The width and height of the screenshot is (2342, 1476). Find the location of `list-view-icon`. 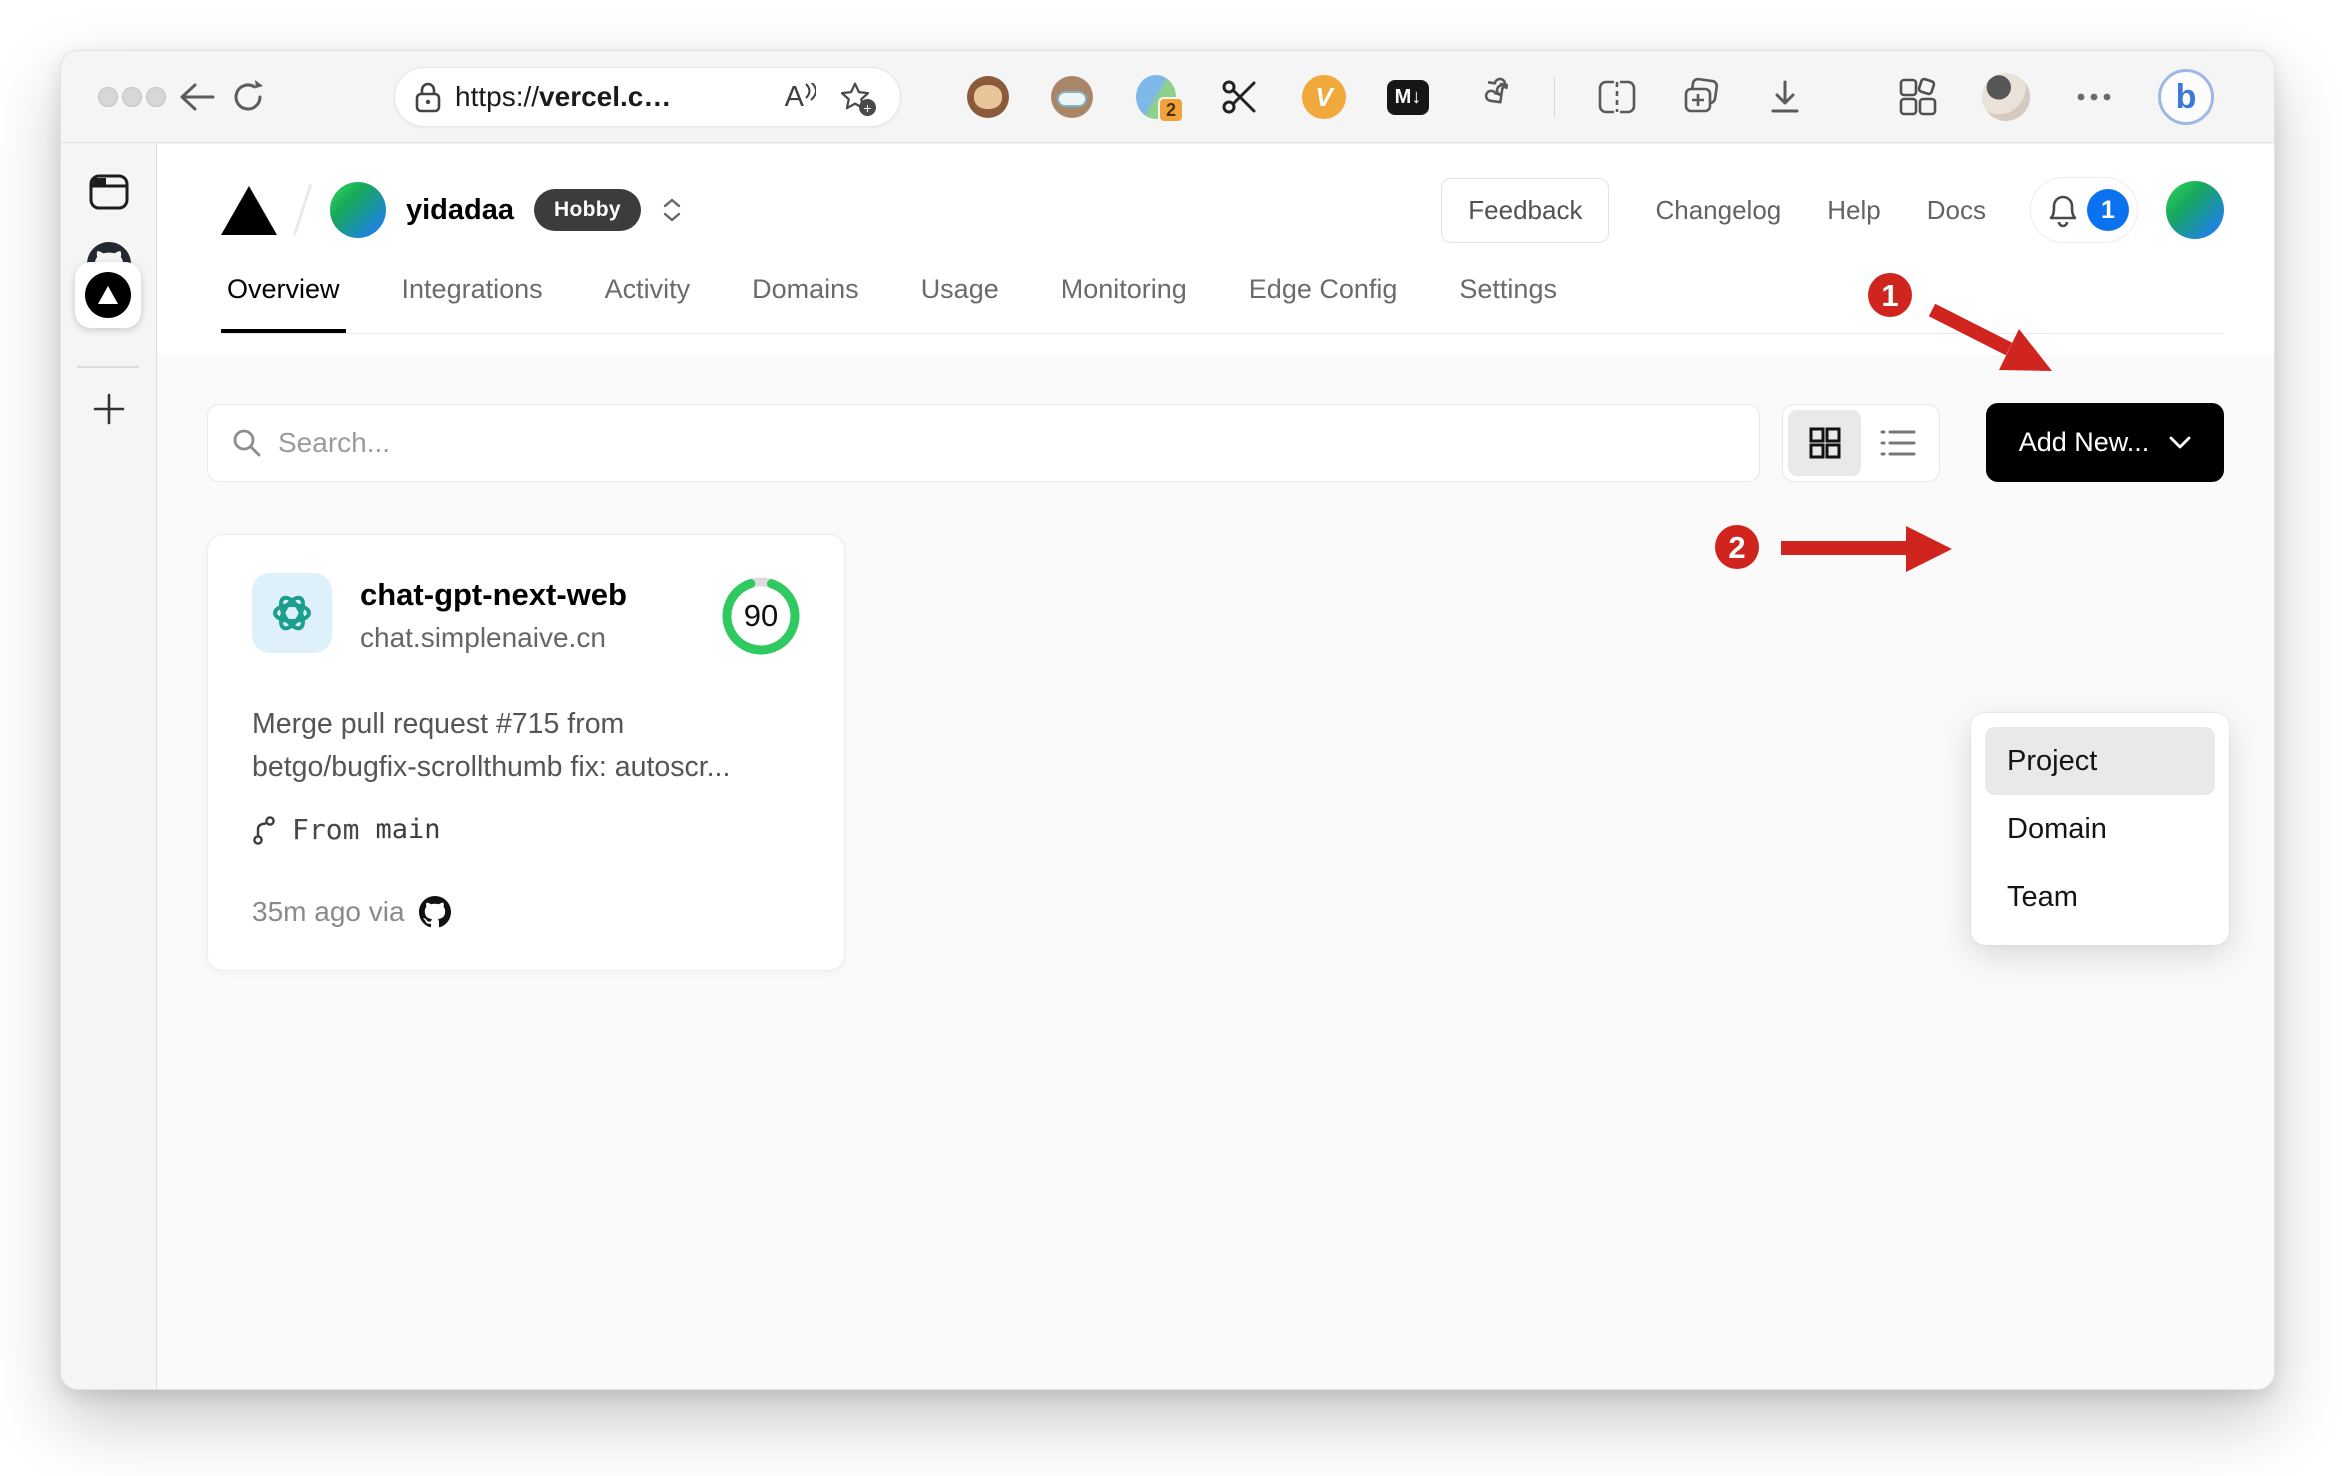

list-view-icon is located at coordinates (1897, 442).